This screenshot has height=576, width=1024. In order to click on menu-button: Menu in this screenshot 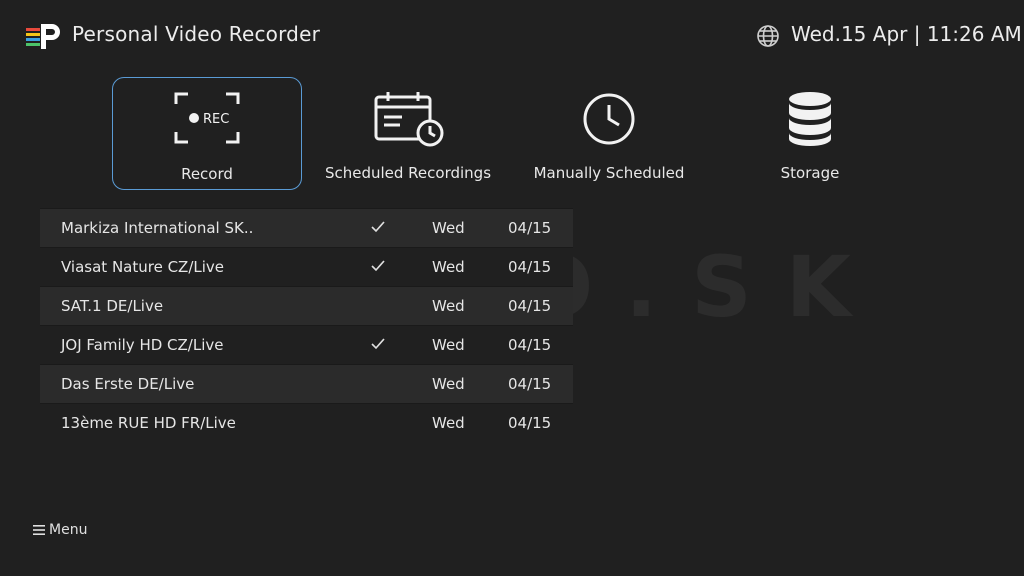, I will do `click(60, 530)`.